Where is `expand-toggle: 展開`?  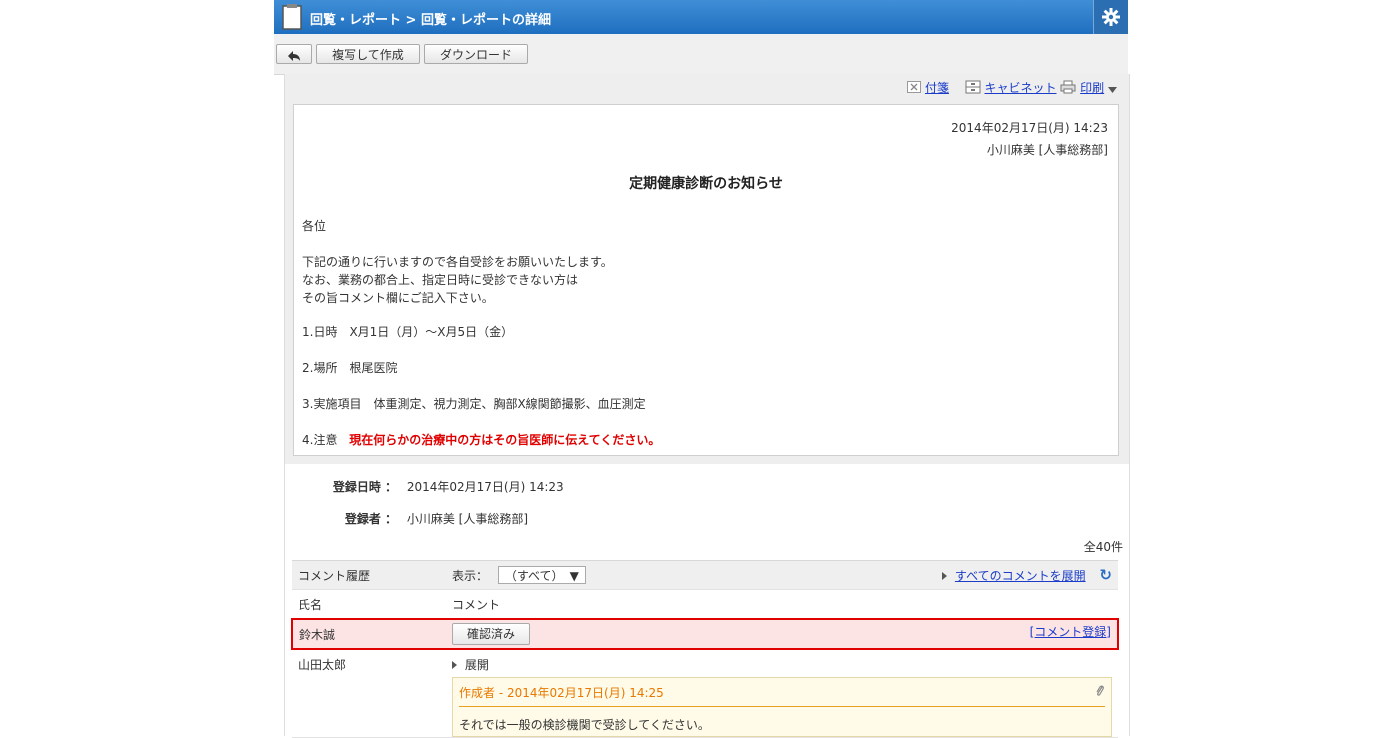 expand-toggle: 展開 is located at coordinates (470, 665).